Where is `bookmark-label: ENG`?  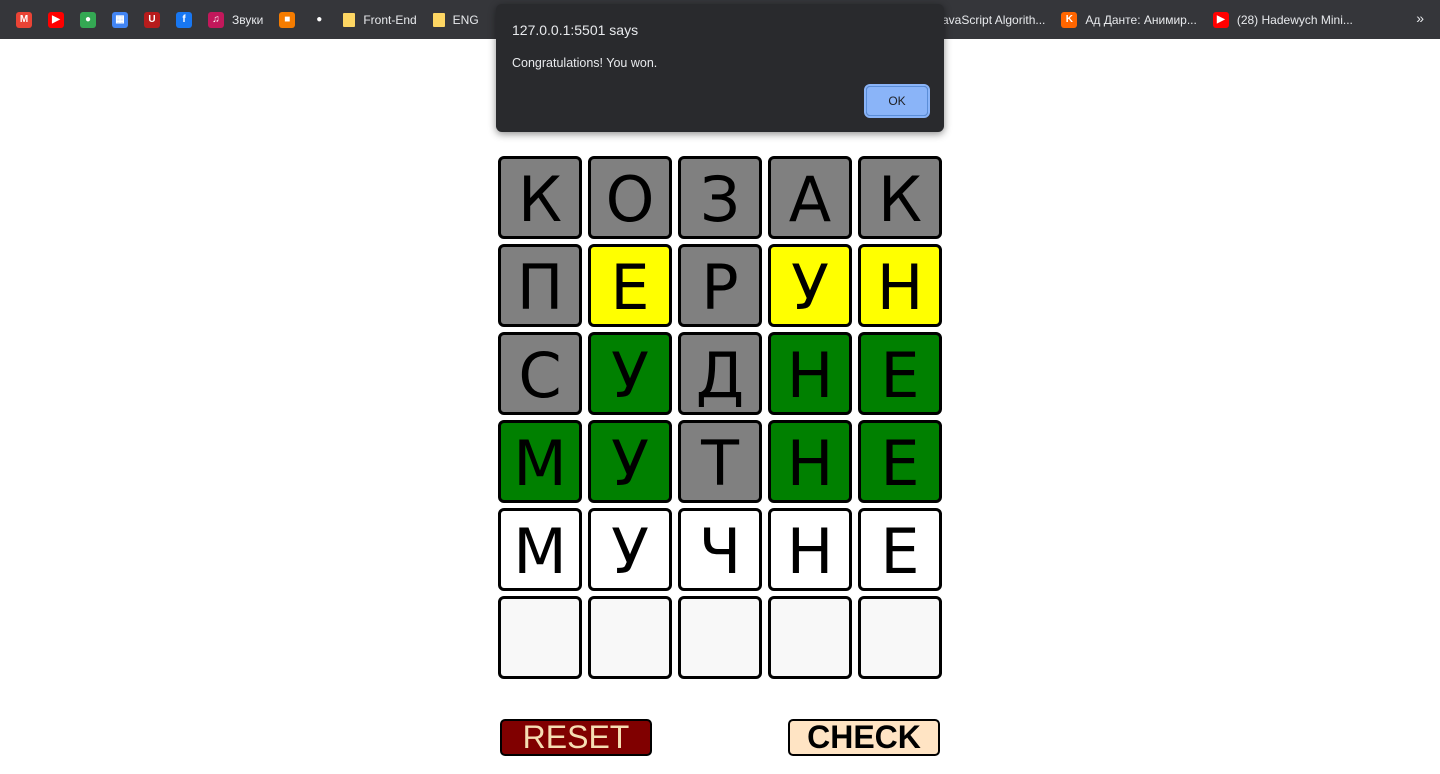
bookmark-label: ENG is located at coordinates (465, 19).